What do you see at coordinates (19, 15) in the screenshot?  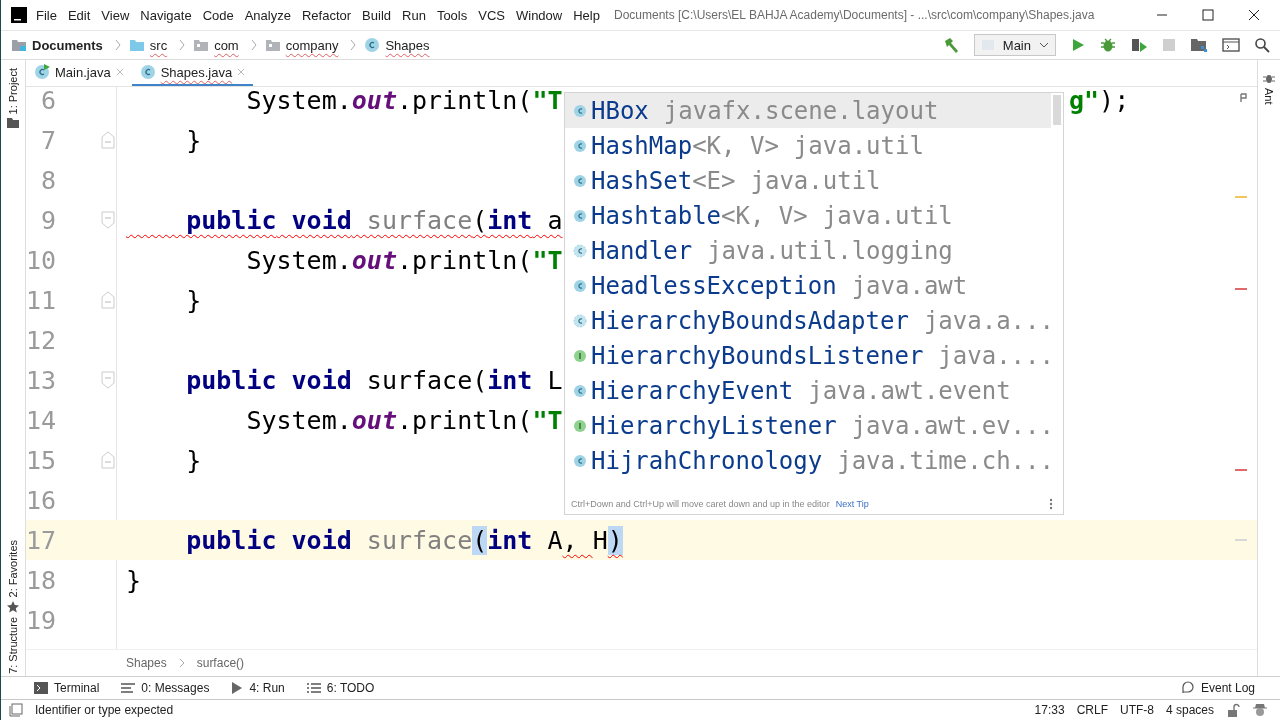 I see `app-logo-icon` at bounding box center [19, 15].